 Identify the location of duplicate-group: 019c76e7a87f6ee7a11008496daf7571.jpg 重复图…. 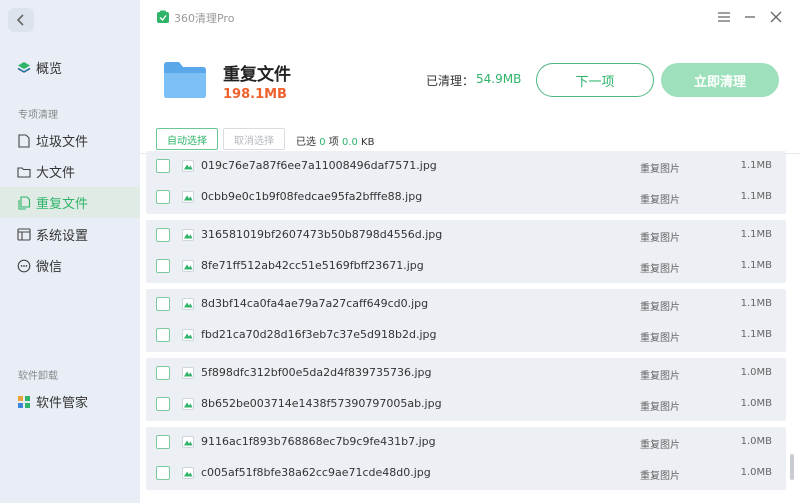
(466, 182).